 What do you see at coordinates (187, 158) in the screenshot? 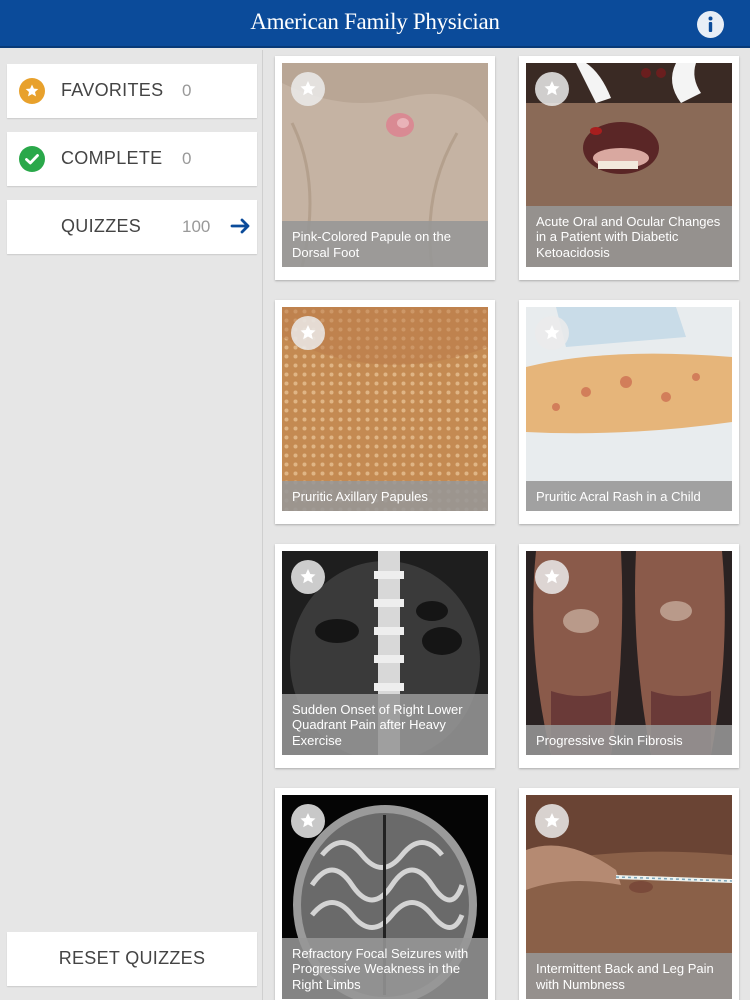
I see `complete-count: 0` at bounding box center [187, 158].